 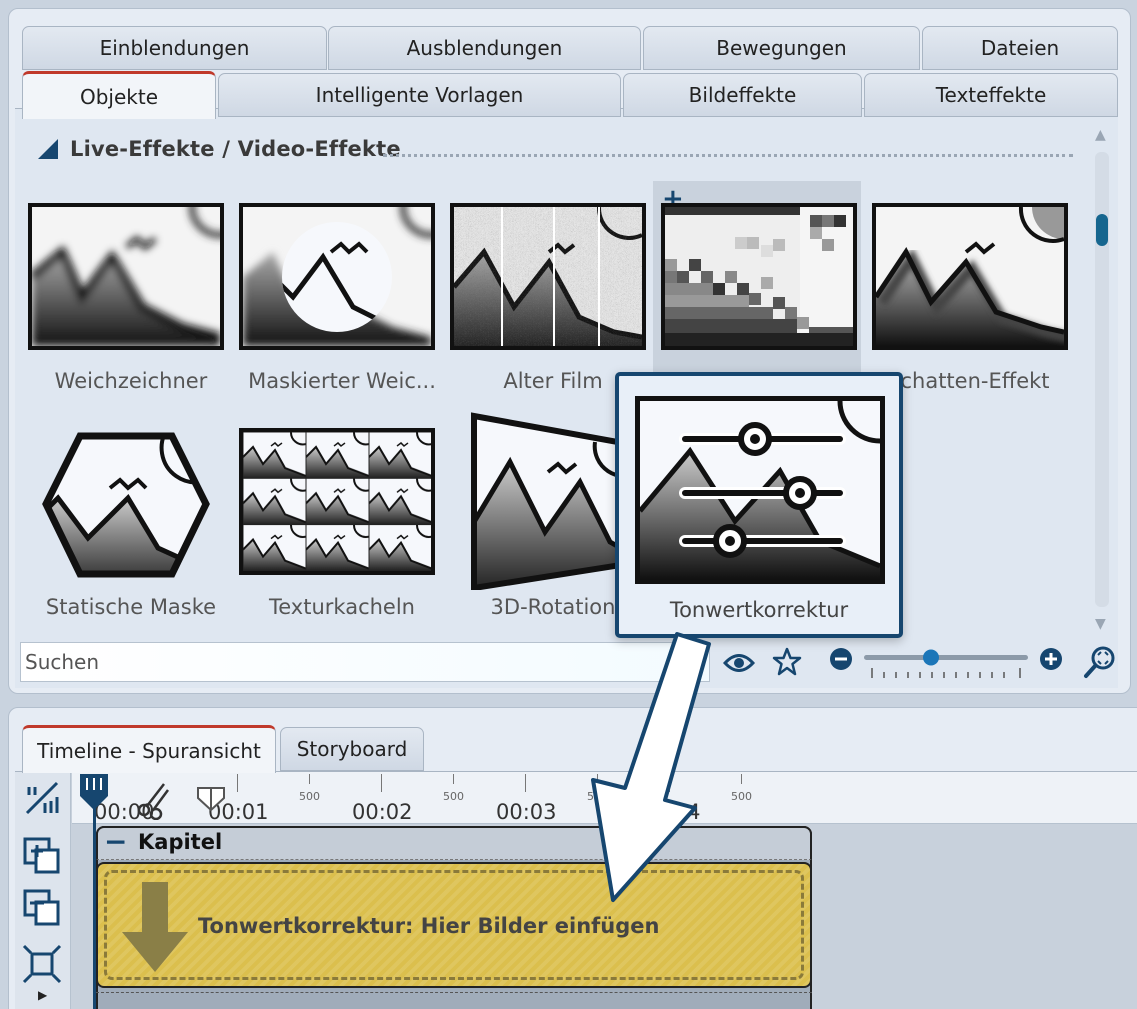 What do you see at coordinates (742, 95) in the screenshot?
I see `tab-bildeffekte: Bildeffekte` at bounding box center [742, 95].